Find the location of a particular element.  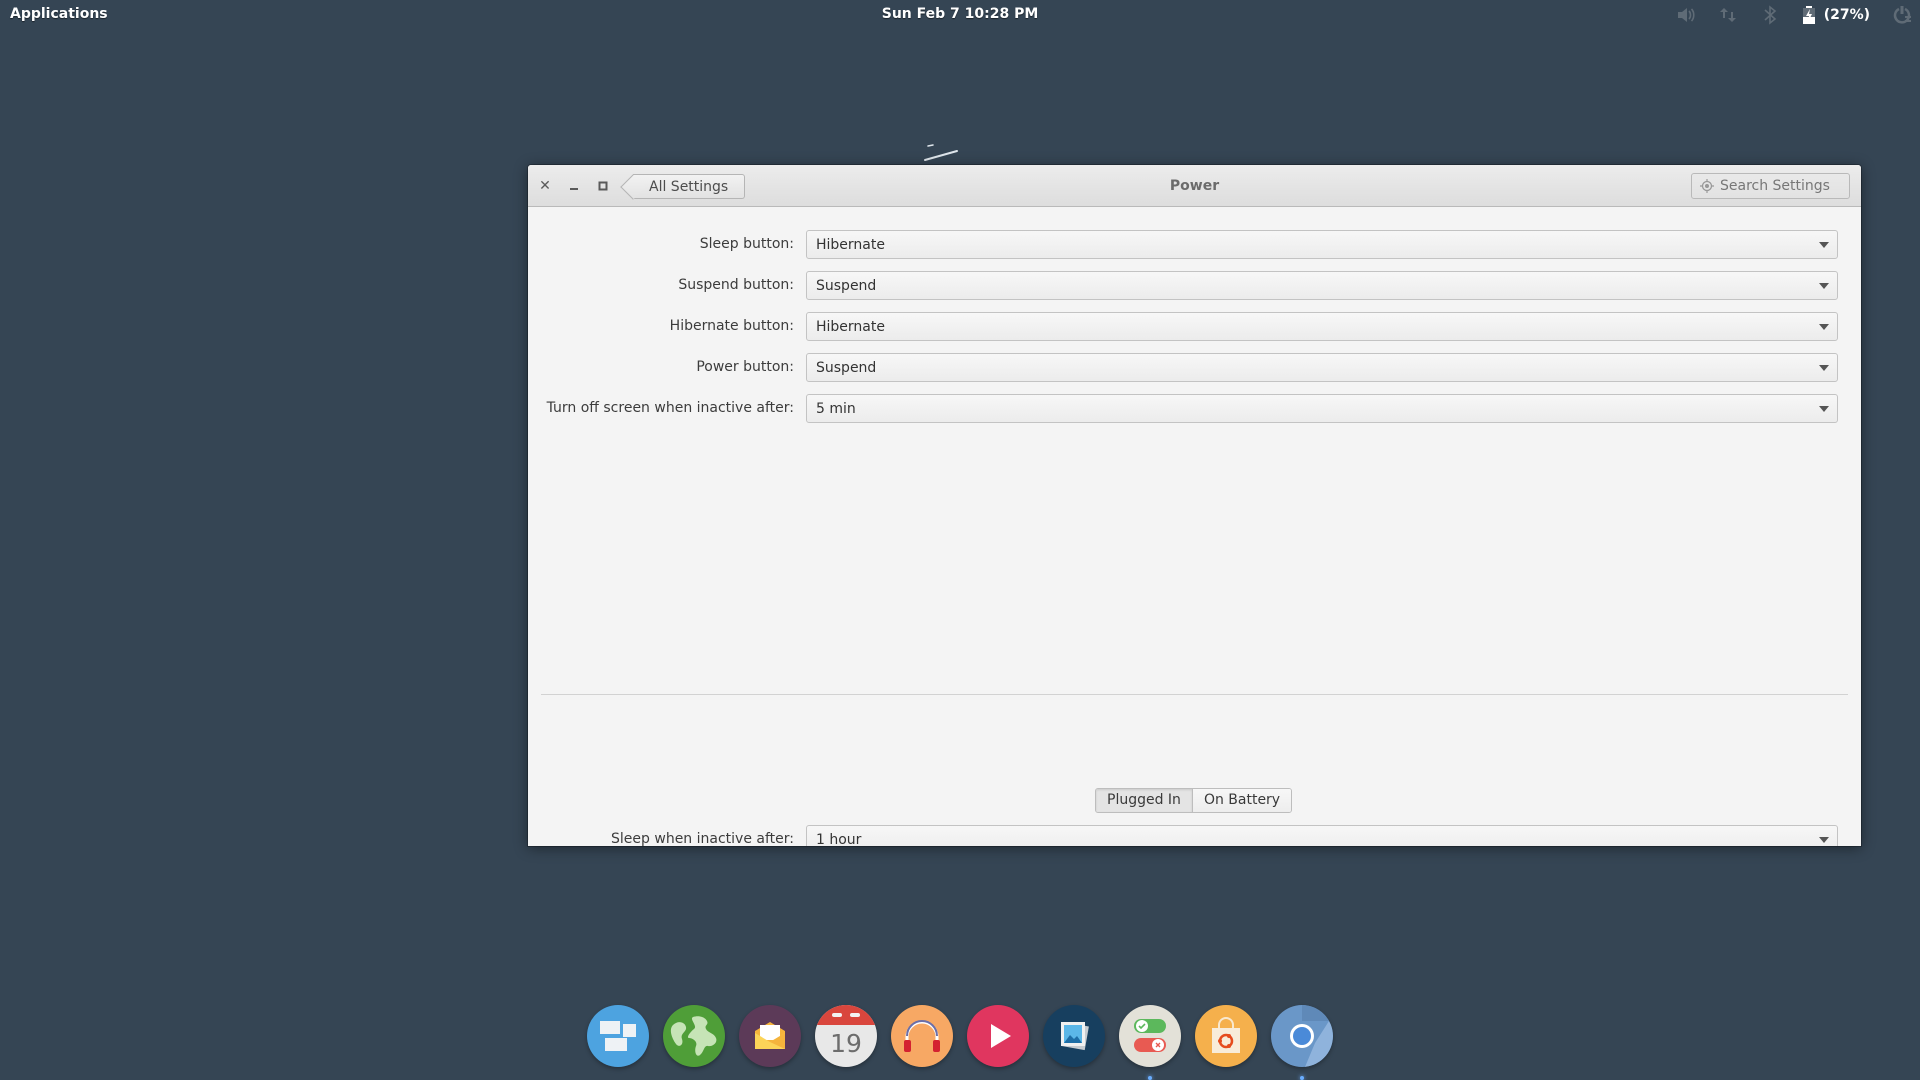

on-battery-tab: On Battery is located at coordinates (1241, 800).